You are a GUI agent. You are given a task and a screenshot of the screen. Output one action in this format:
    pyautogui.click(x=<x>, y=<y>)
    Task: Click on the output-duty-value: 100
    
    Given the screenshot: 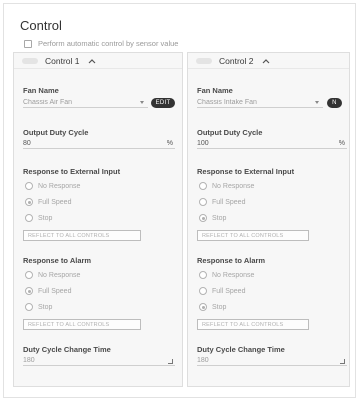 What is the action you would take?
    pyautogui.click(x=203, y=143)
    